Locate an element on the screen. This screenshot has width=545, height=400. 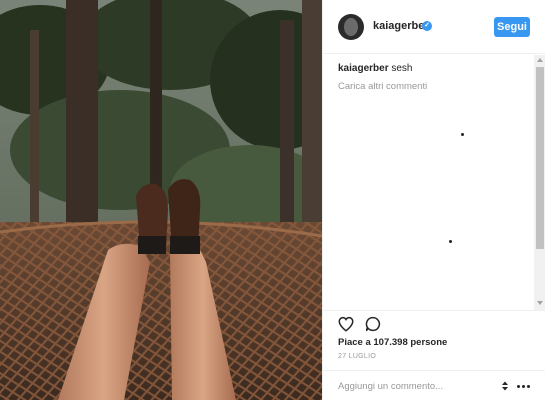
spinner-arrows-icon is located at coordinates (505, 386).